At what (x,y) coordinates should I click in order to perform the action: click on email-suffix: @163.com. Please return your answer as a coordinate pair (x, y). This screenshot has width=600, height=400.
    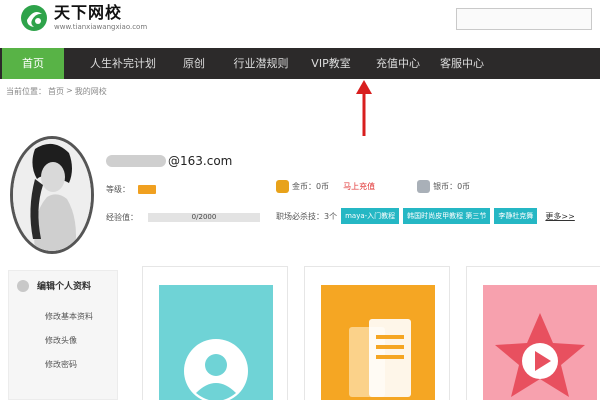
    Looking at the image, I should click on (200, 161).